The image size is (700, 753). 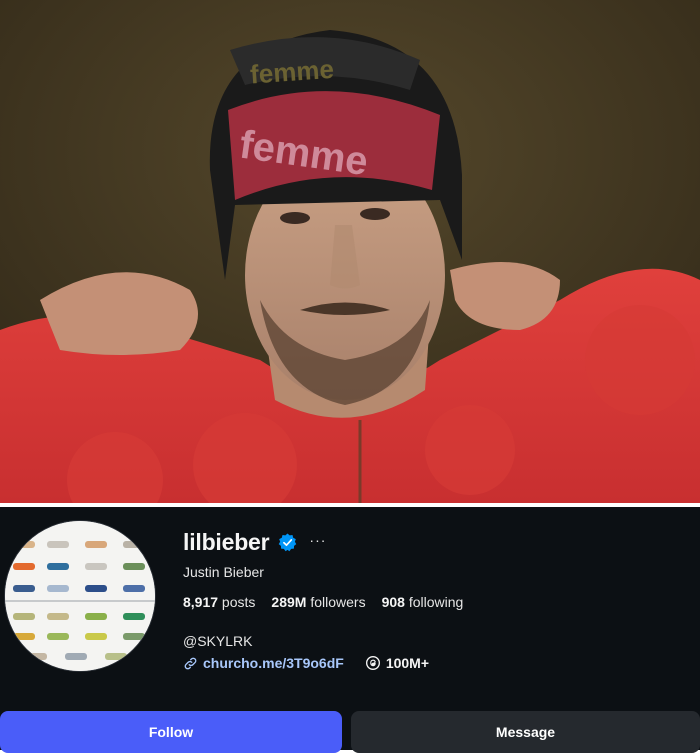 I want to click on message-button: Message, so click(x=525, y=732).